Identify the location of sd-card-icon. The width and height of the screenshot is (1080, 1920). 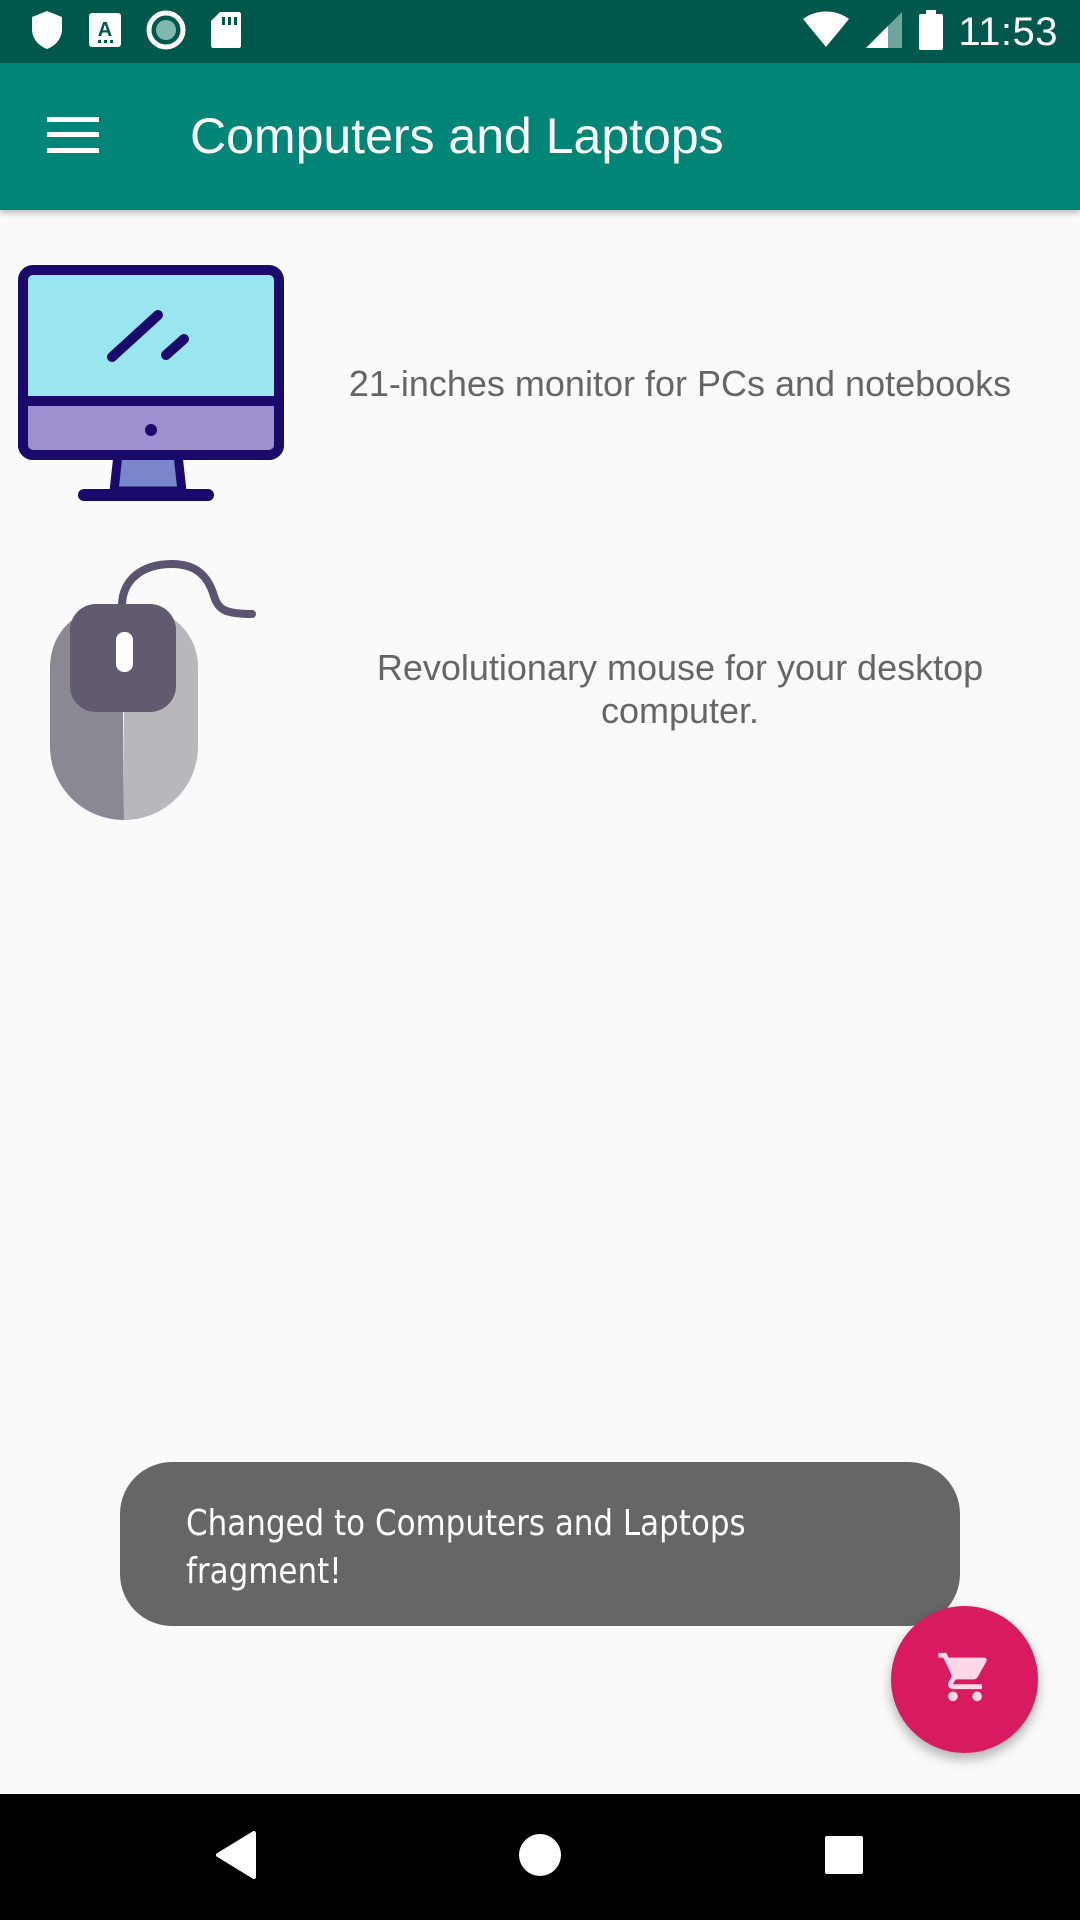
(226, 32).